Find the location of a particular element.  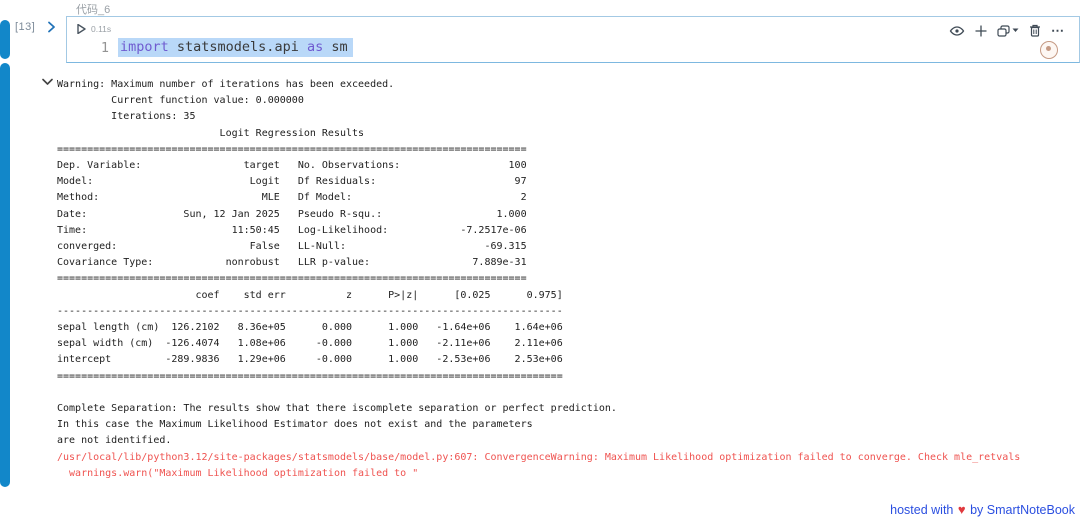

duplicate-cell-icon is located at coordinates (1008, 30).